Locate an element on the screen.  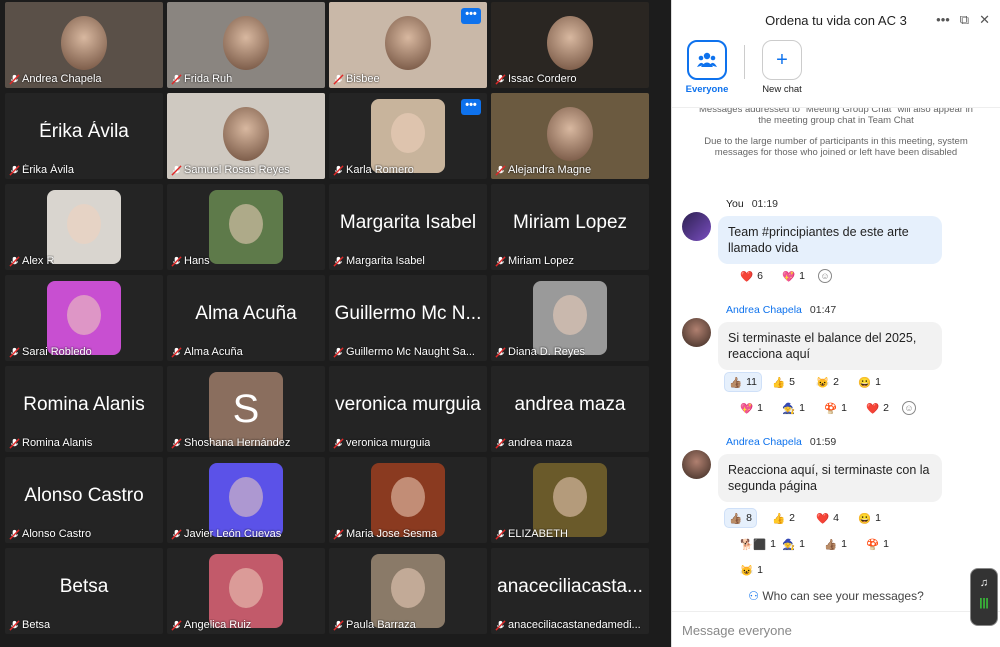
participant-tile: Bisbee ••• is located at coordinates (408, 45).